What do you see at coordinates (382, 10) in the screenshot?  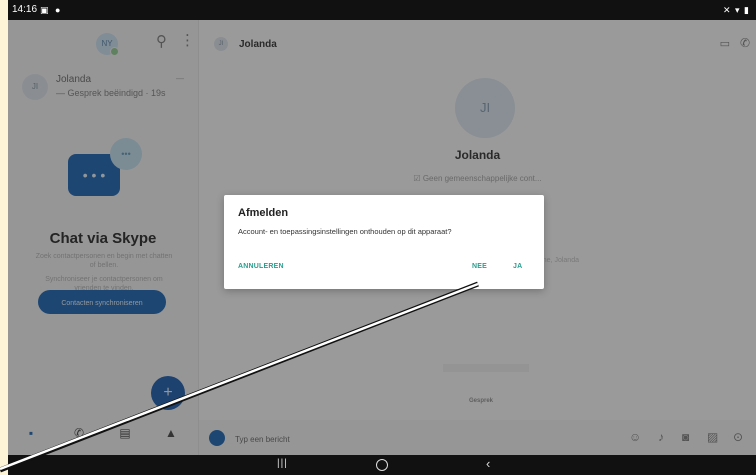 I see `status-bar: 14:16 ▣ ● ✕ ▾ ▮` at bounding box center [382, 10].